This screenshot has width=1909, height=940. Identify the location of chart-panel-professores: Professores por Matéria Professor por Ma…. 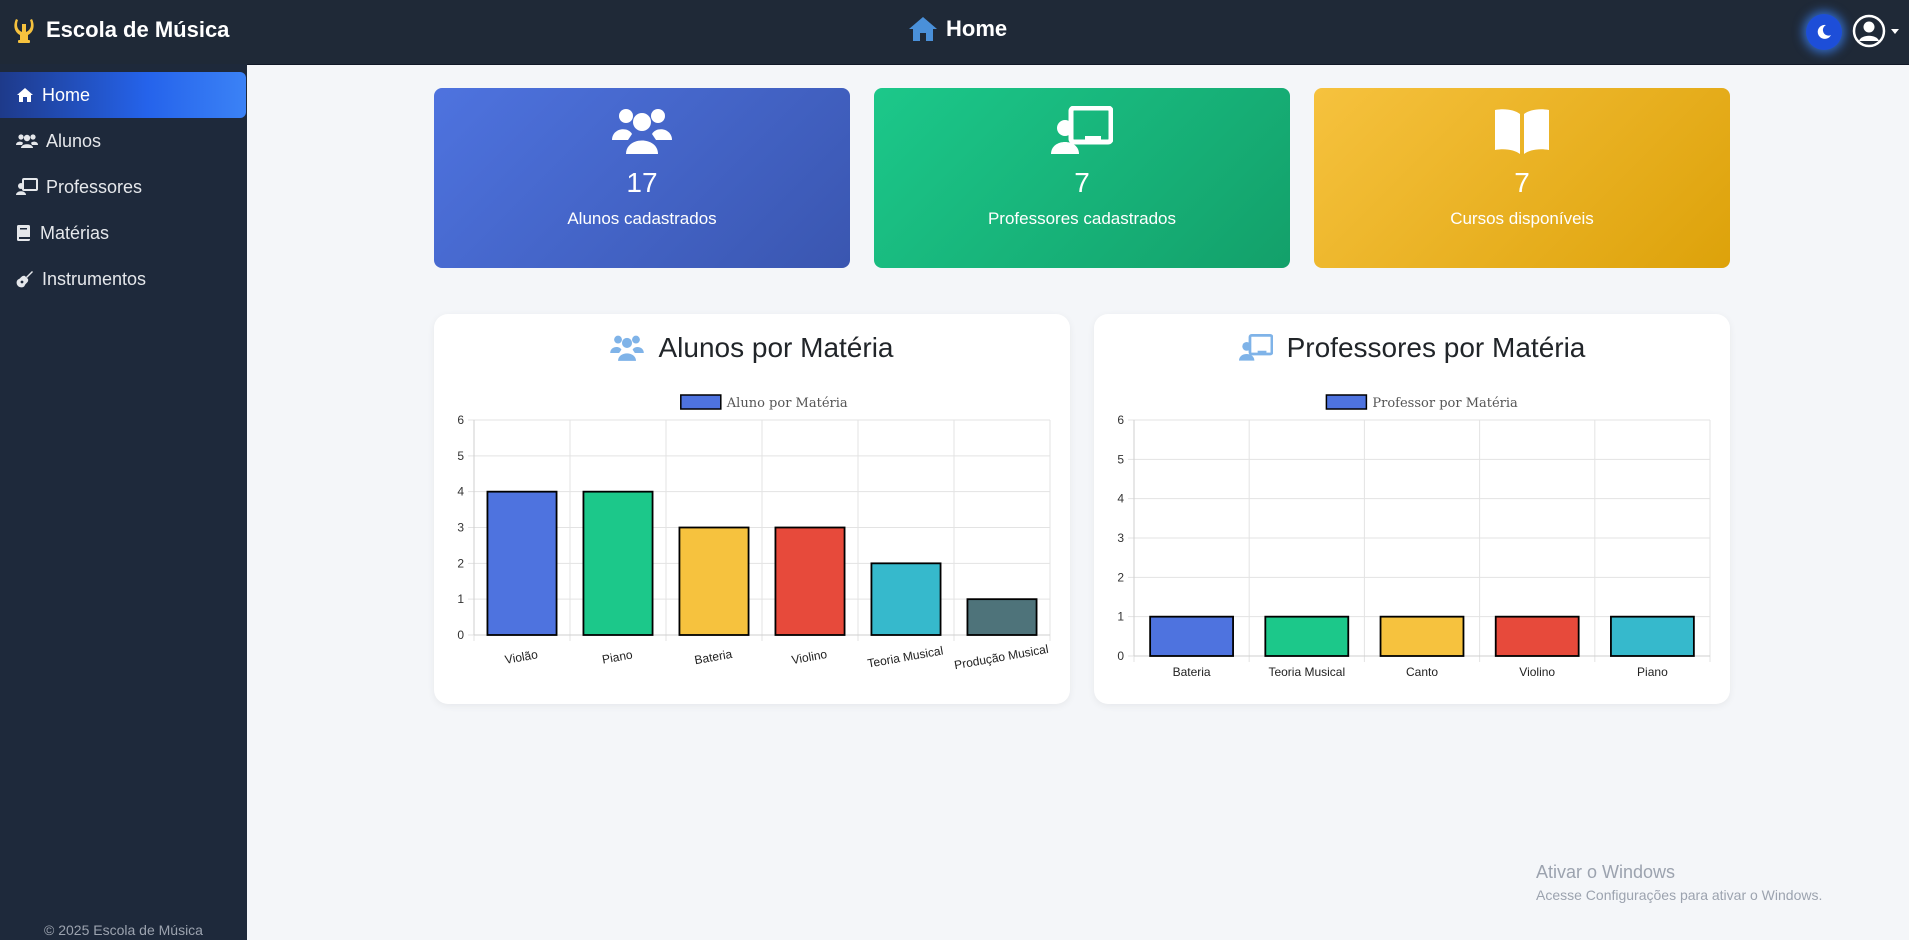
(1412, 509).